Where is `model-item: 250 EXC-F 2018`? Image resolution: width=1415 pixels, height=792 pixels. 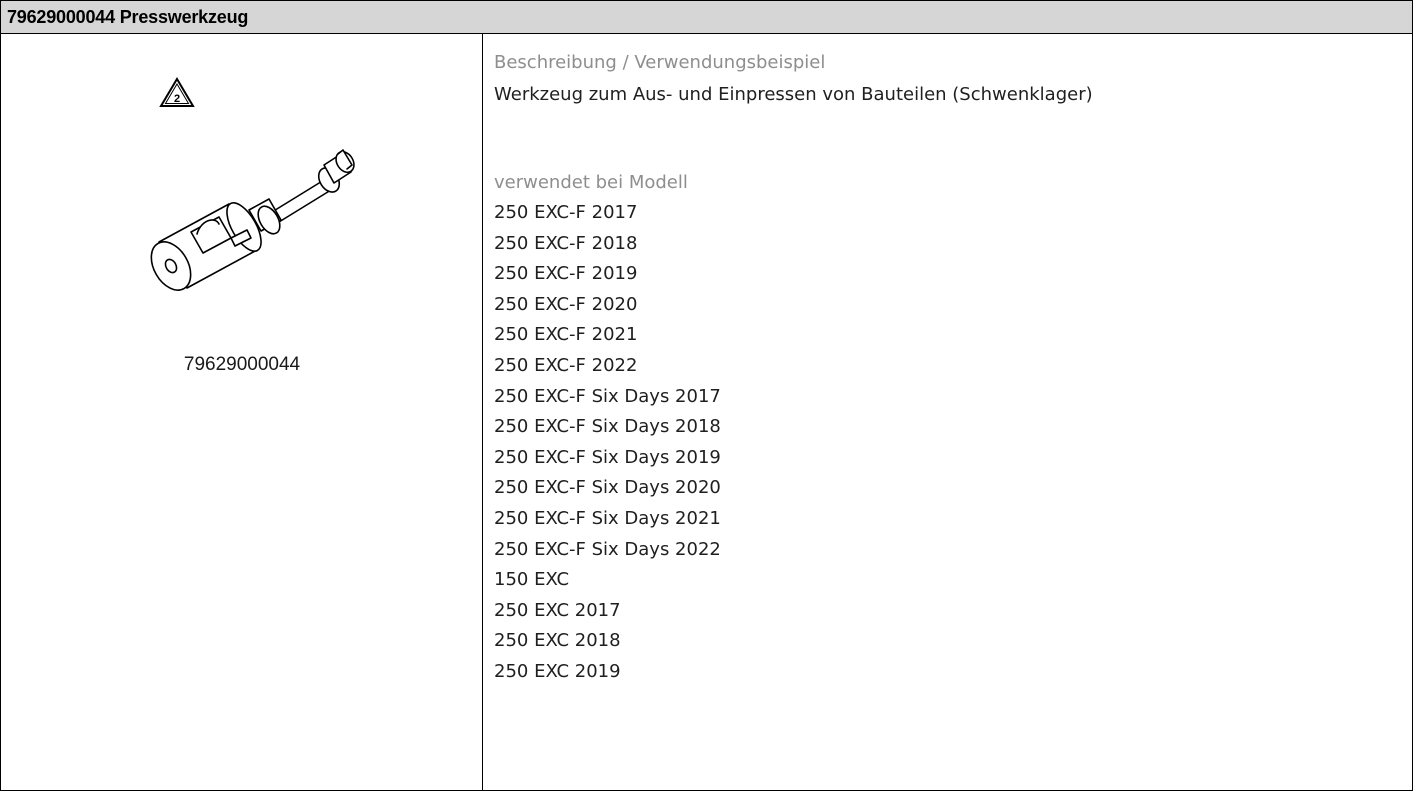
model-item: 250 EXC-F 2018 is located at coordinates (566, 243).